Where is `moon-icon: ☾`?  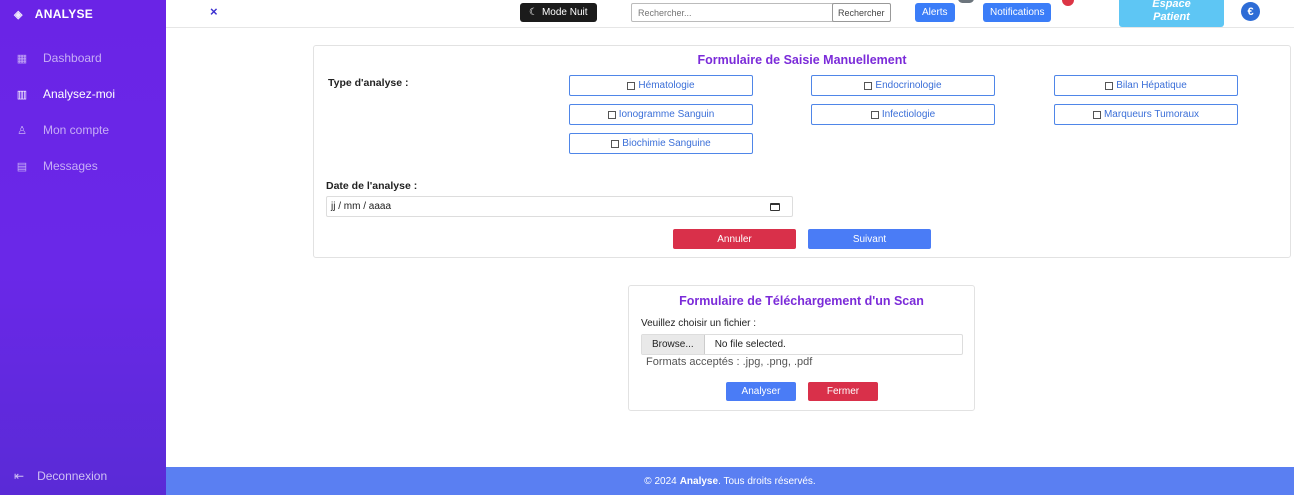 moon-icon: ☾ is located at coordinates (533, 12).